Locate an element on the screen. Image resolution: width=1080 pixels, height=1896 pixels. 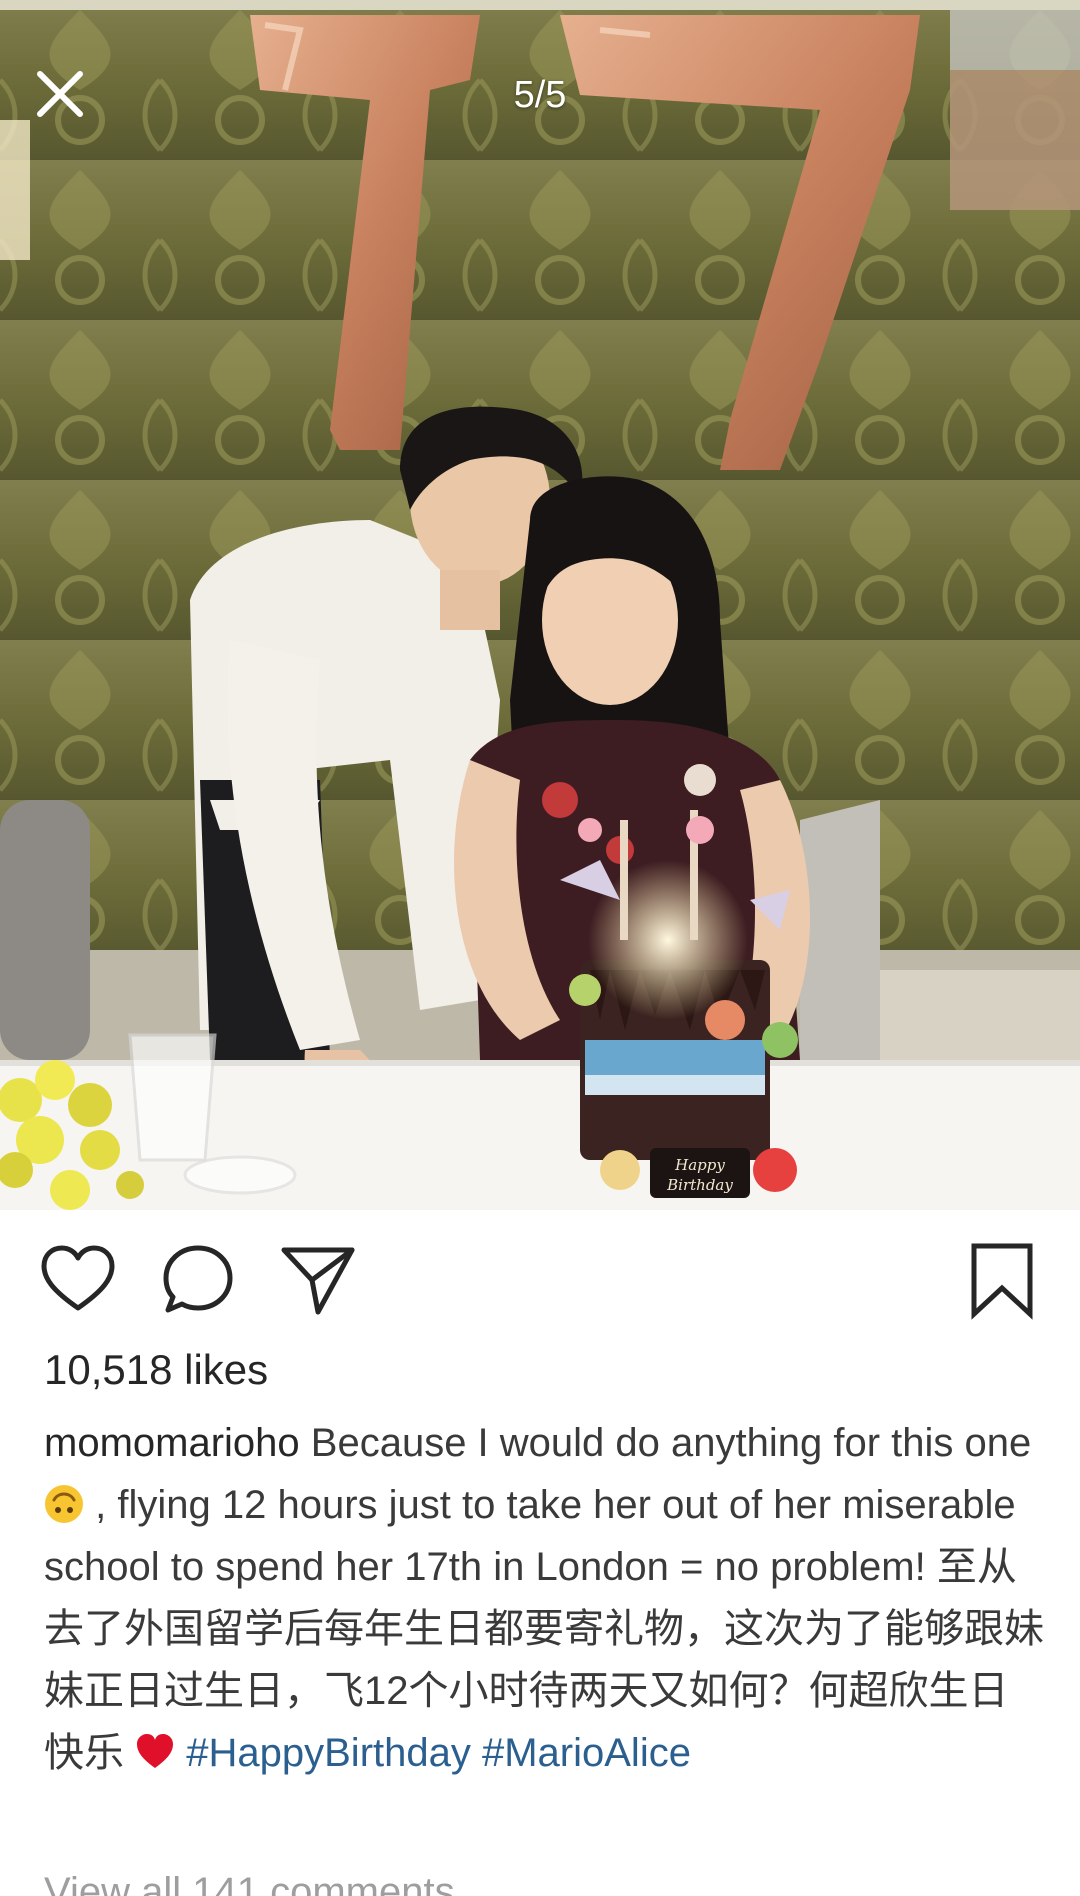
comment-button is located at coordinates (198, 1280).